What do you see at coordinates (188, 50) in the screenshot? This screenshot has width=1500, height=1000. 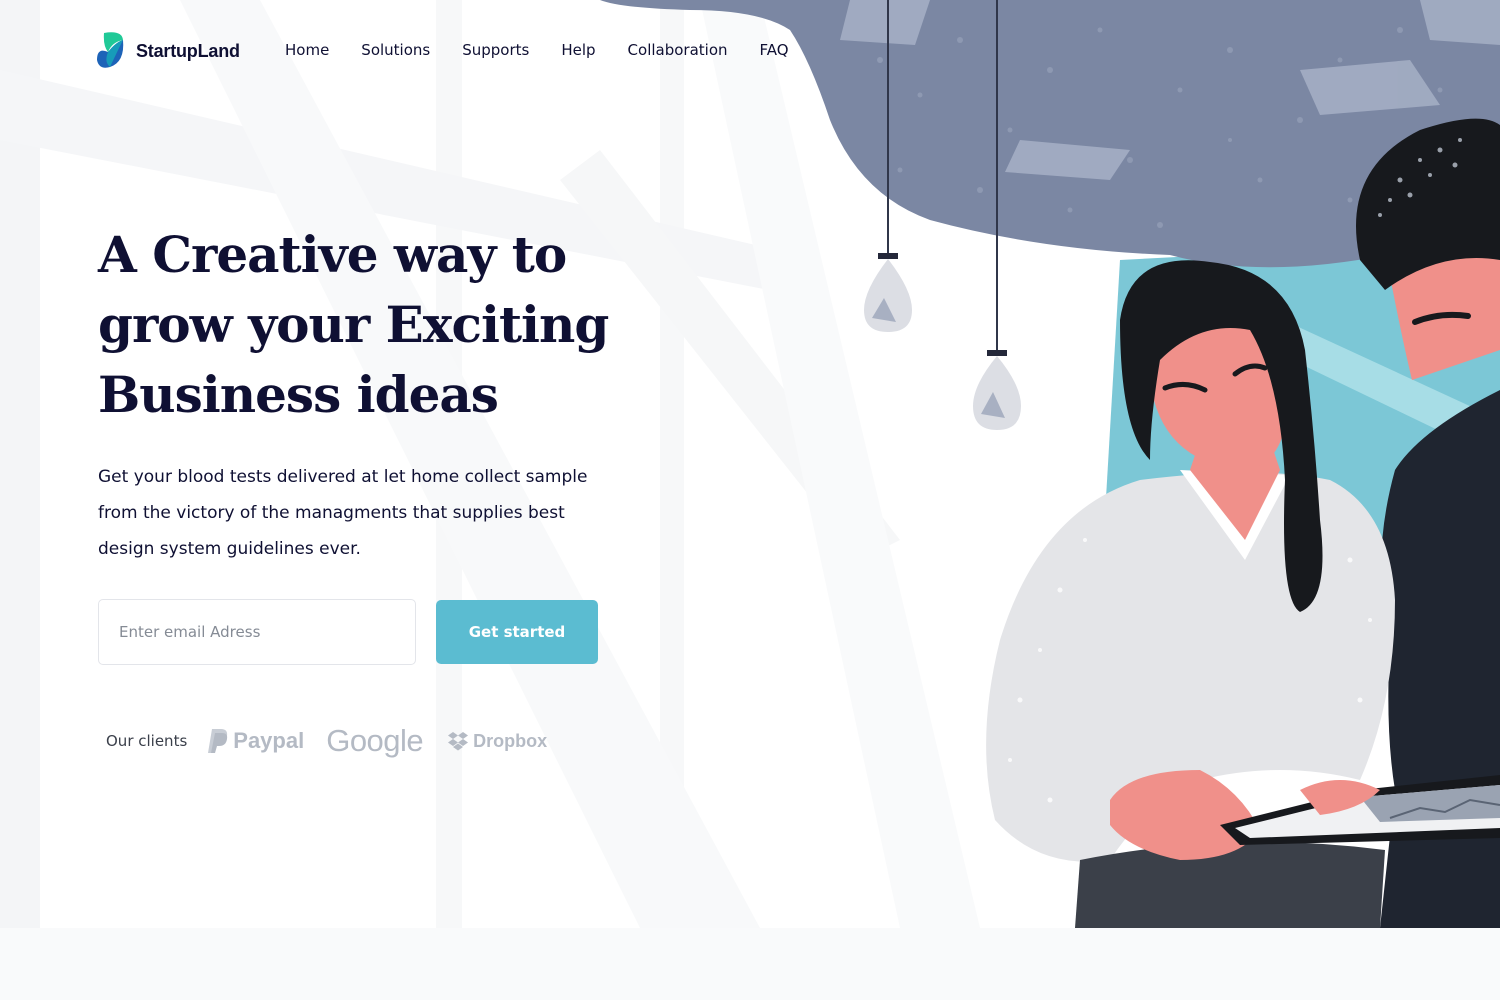 I see `brand-name: StartupLand` at bounding box center [188, 50].